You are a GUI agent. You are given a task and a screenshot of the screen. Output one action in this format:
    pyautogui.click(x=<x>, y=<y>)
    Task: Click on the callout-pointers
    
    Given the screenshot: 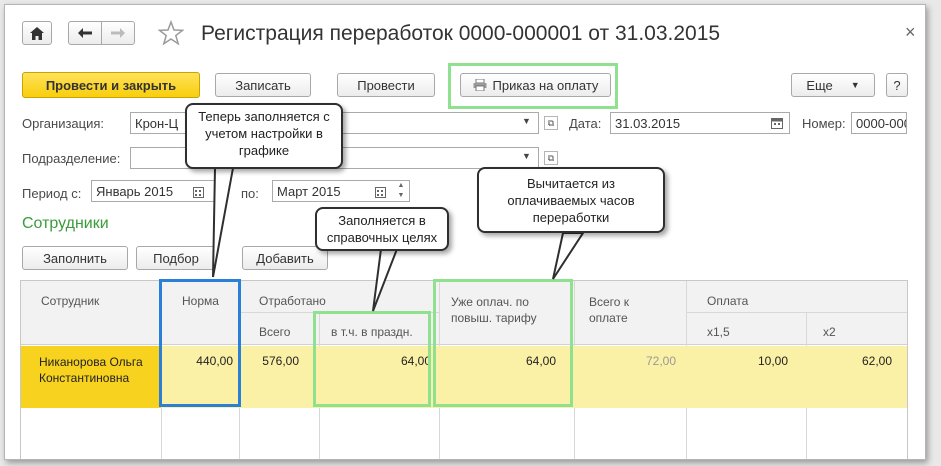 What is the action you would take?
    pyautogui.click(x=398, y=239)
    